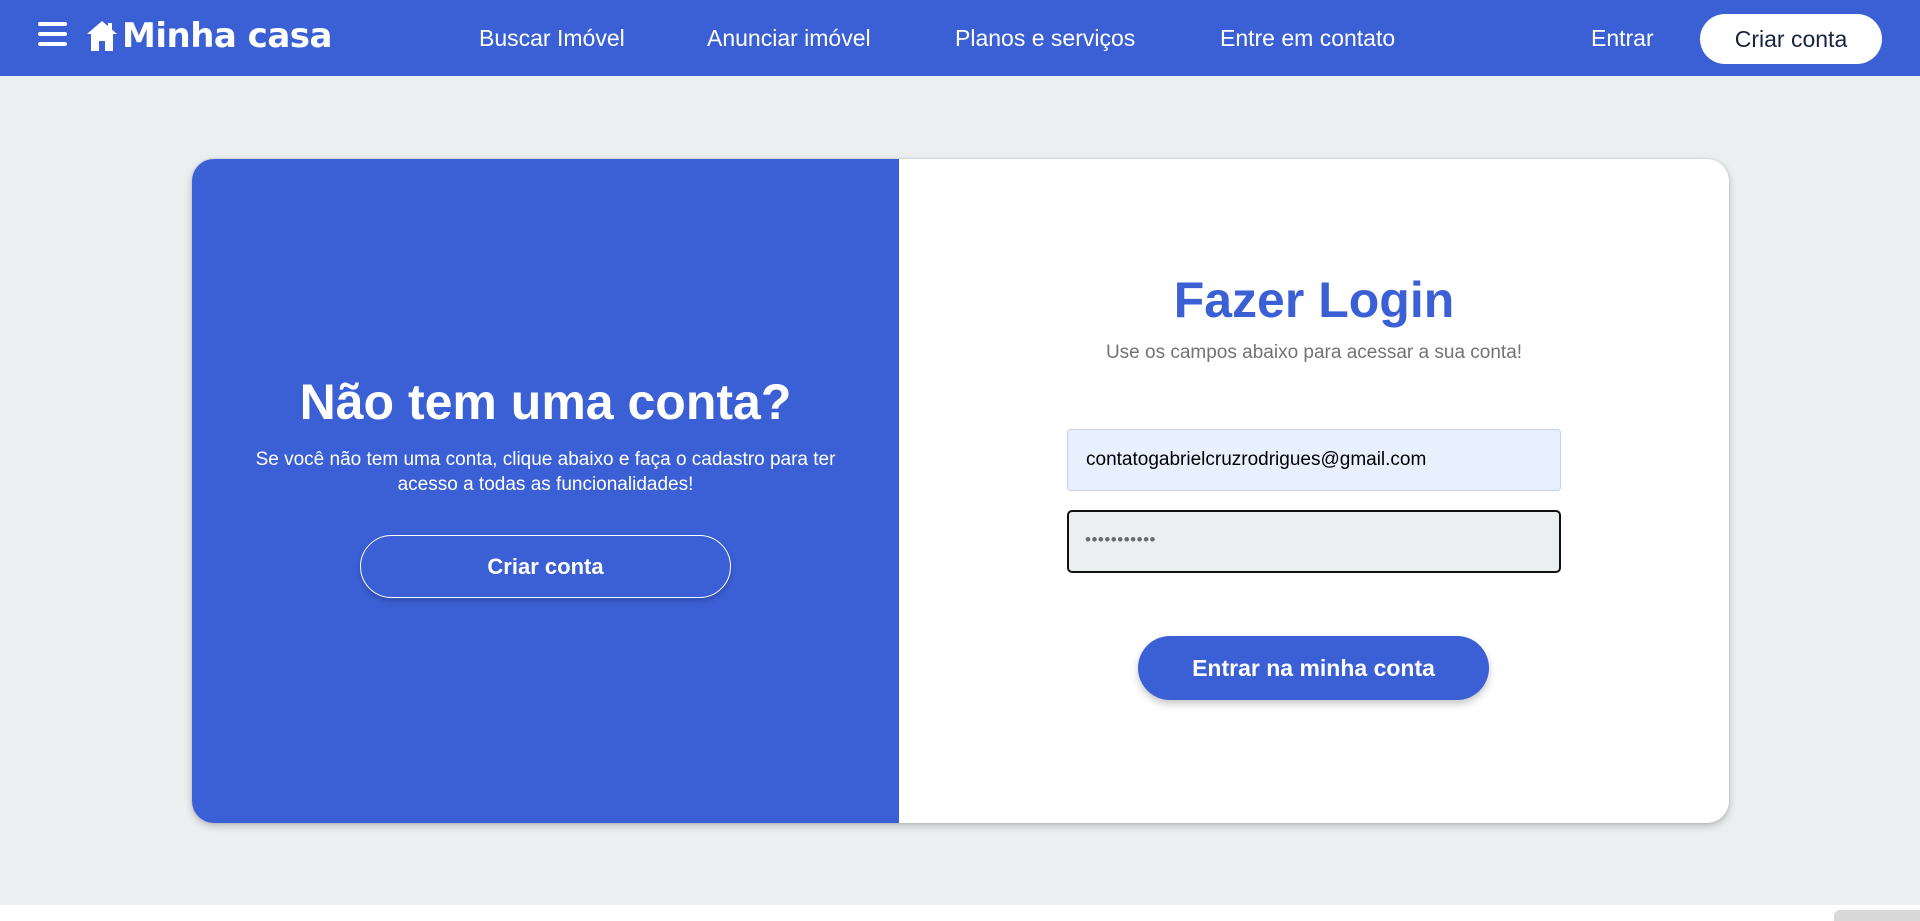  What do you see at coordinates (545, 566) in the screenshot?
I see `signup-button: Criar conta` at bounding box center [545, 566].